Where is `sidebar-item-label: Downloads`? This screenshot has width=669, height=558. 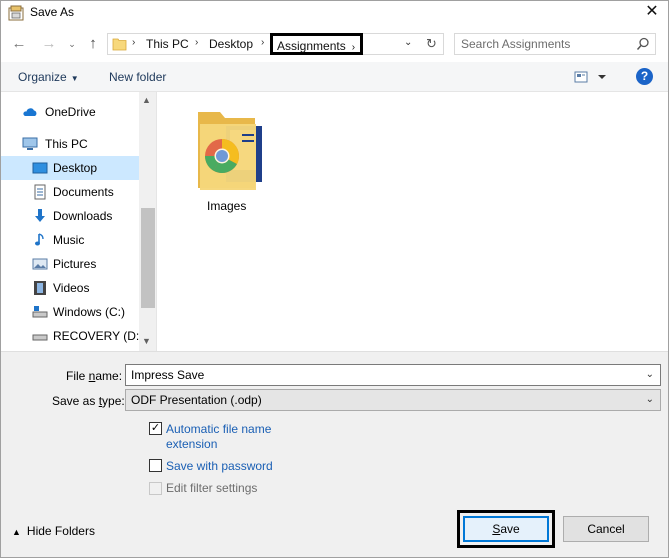 sidebar-item-label: Downloads is located at coordinates (83, 216).